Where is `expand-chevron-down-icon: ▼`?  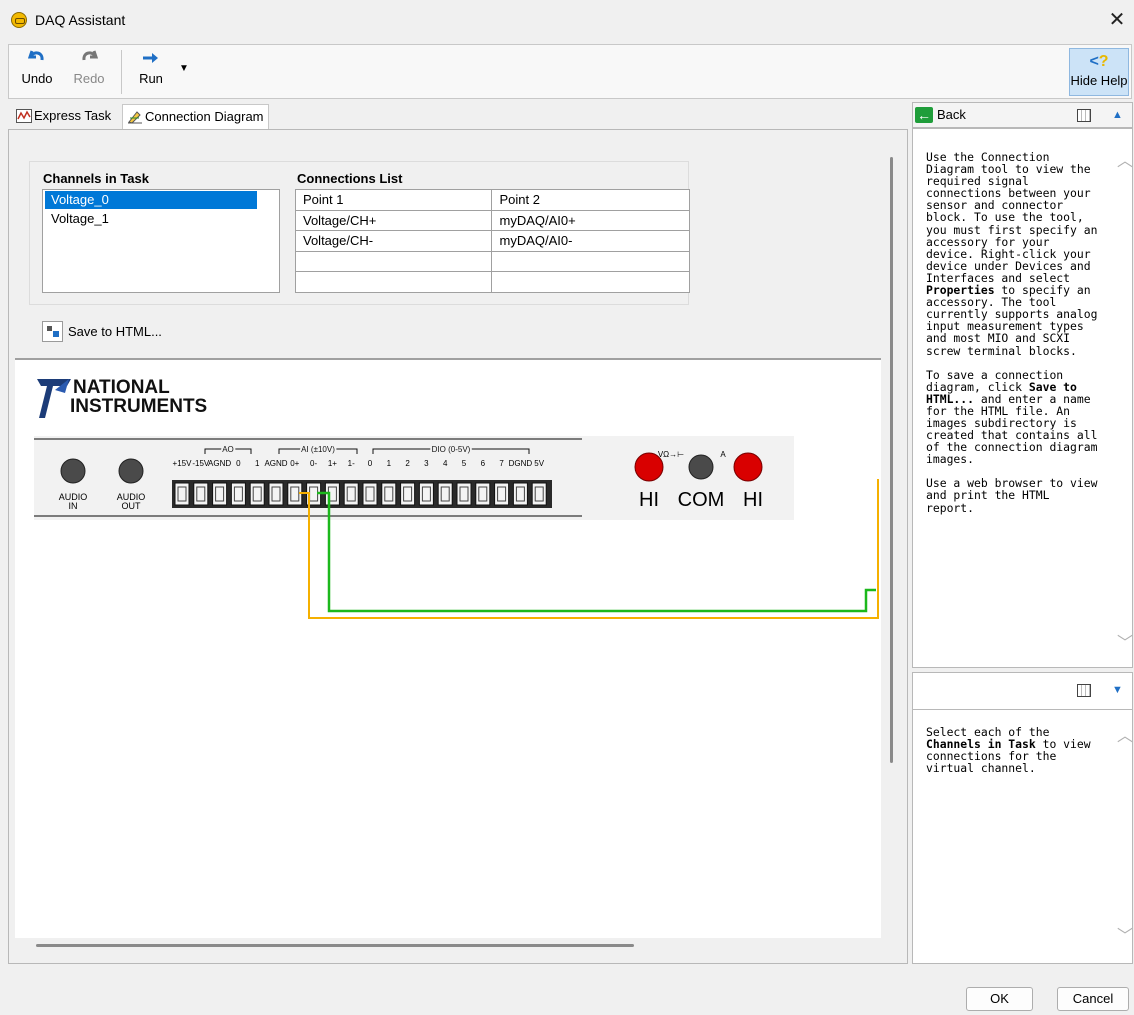 expand-chevron-down-icon: ▼ is located at coordinates (1117, 690).